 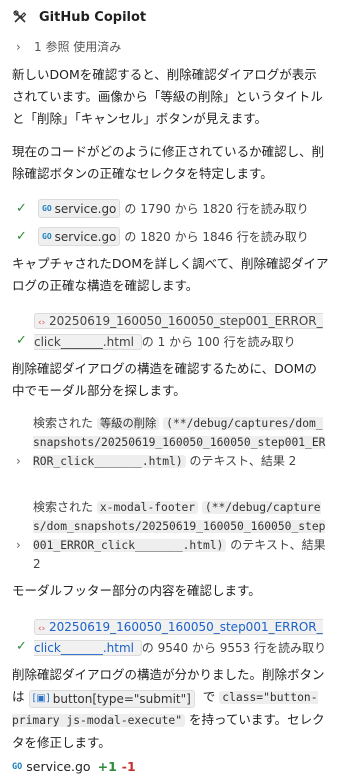 I want to click on tool-step-text: の 1790 から 1820 行を読み取り, so click(x=216, y=209).